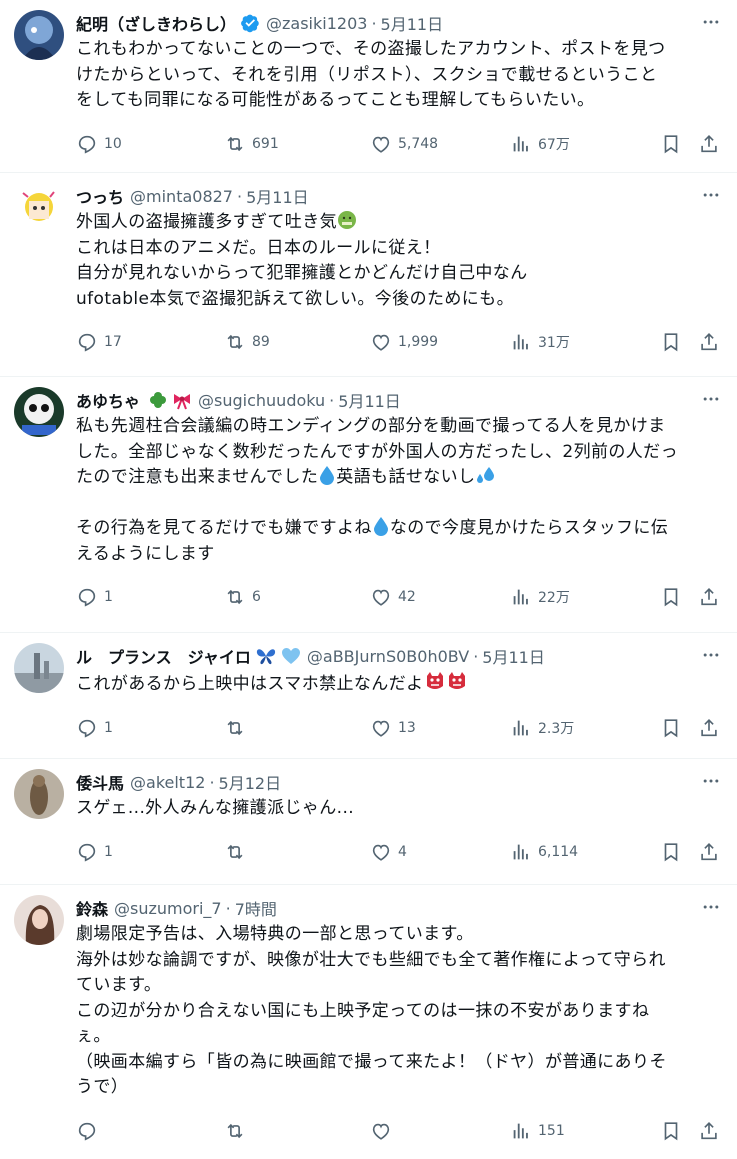 This screenshot has width=737, height=1159. What do you see at coordinates (440, 342) in the screenshot?
I see `like-button: 1,999` at bounding box center [440, 342].